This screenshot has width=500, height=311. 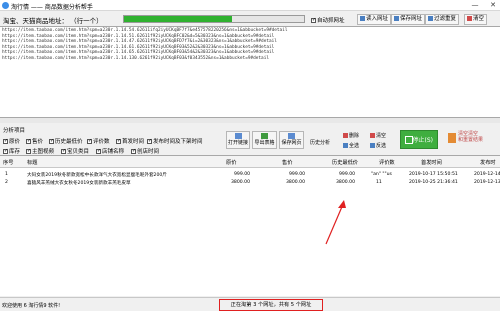 What do you see at coordinates (381, 146) in the screenshot?
I see `invert-selection-label: 反选` at bounding box center [381, 146].